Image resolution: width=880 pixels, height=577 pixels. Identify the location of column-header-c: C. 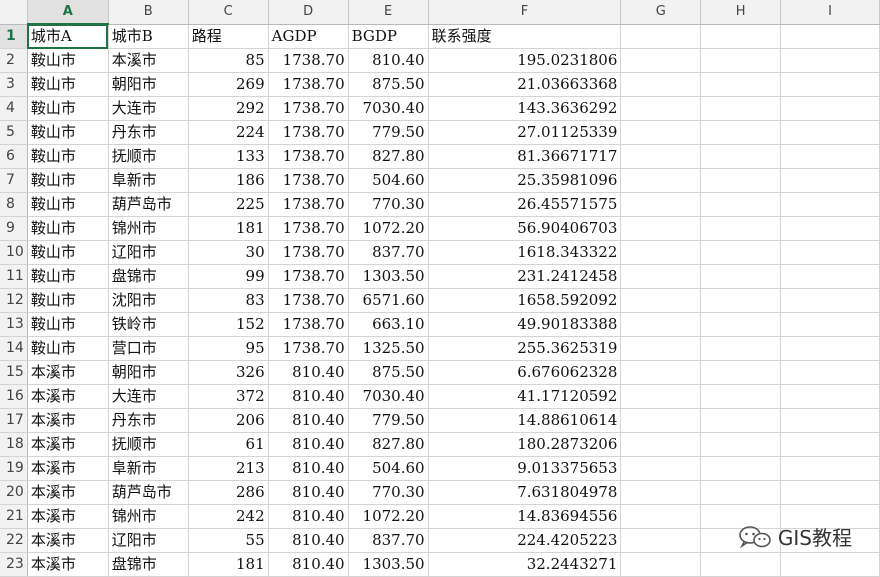
(228, 12).